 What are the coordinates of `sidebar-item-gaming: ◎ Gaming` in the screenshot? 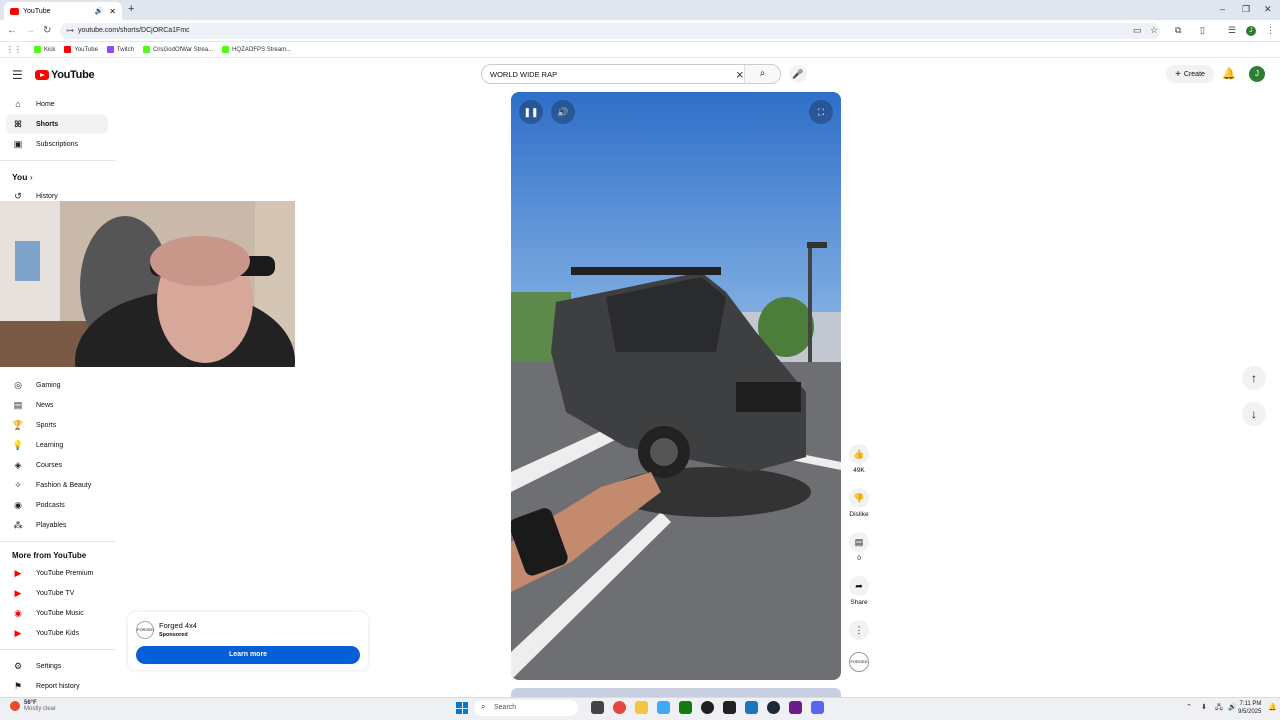 It's located at (57, 385).